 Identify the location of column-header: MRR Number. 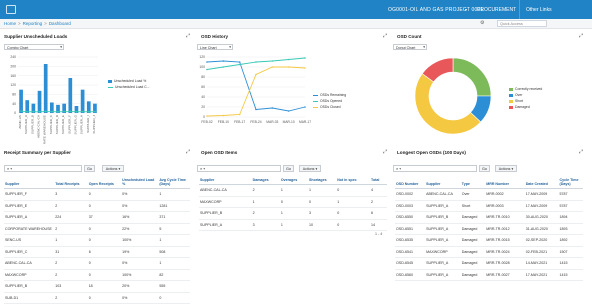
(505, 183).